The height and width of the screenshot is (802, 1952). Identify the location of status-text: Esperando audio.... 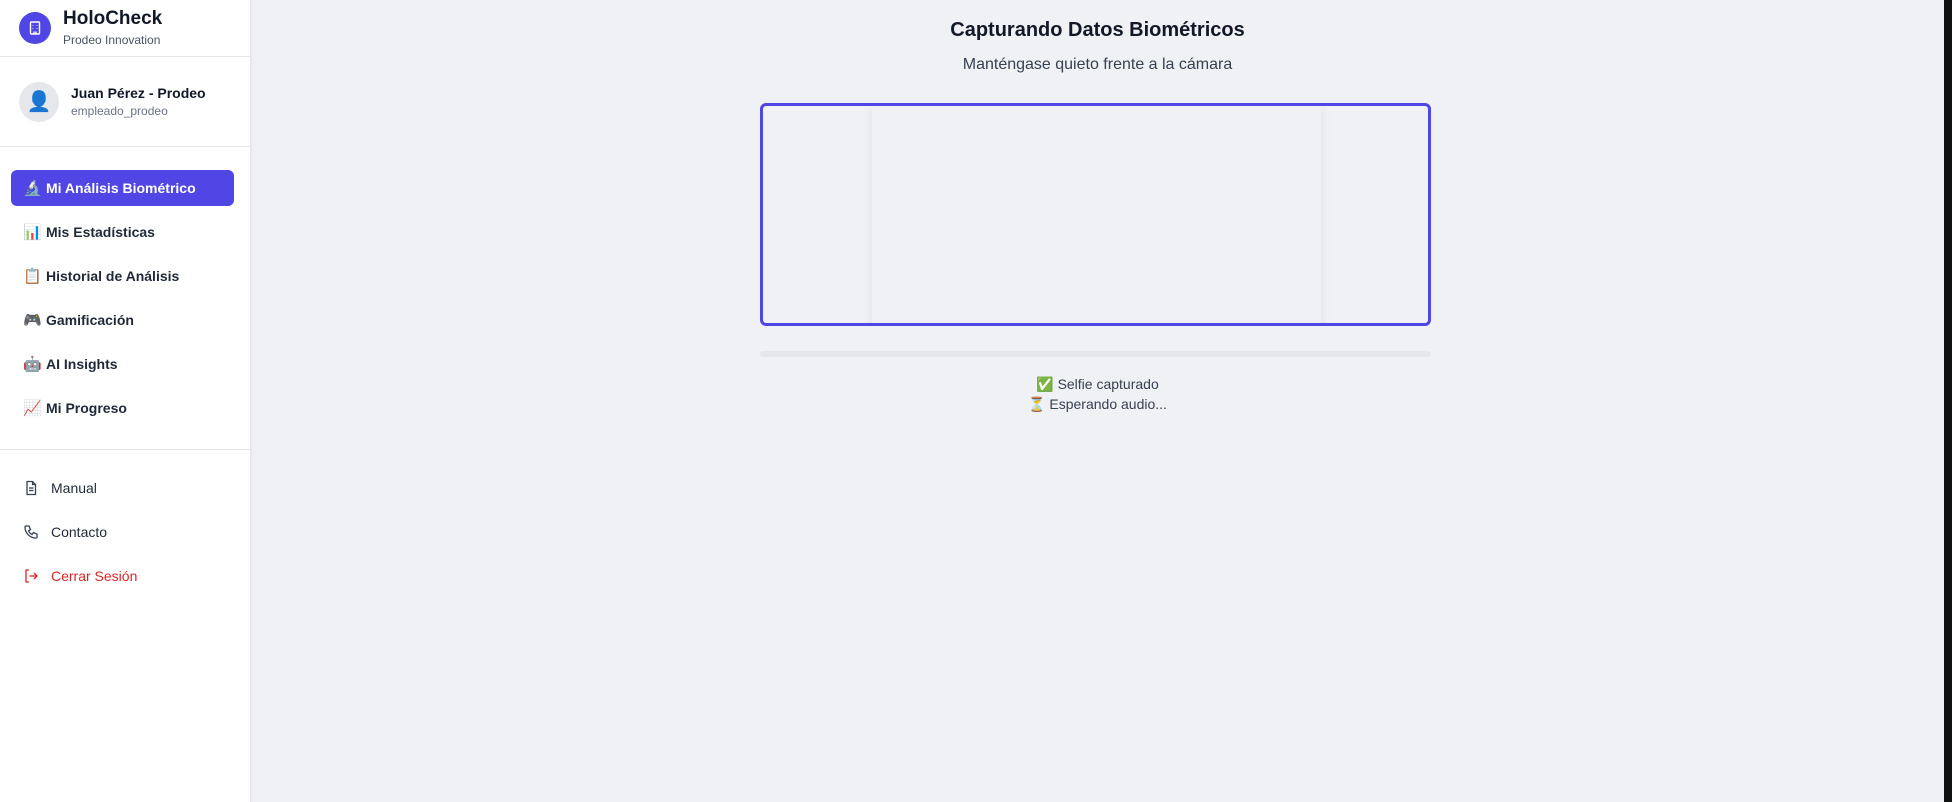
(1108, 404).